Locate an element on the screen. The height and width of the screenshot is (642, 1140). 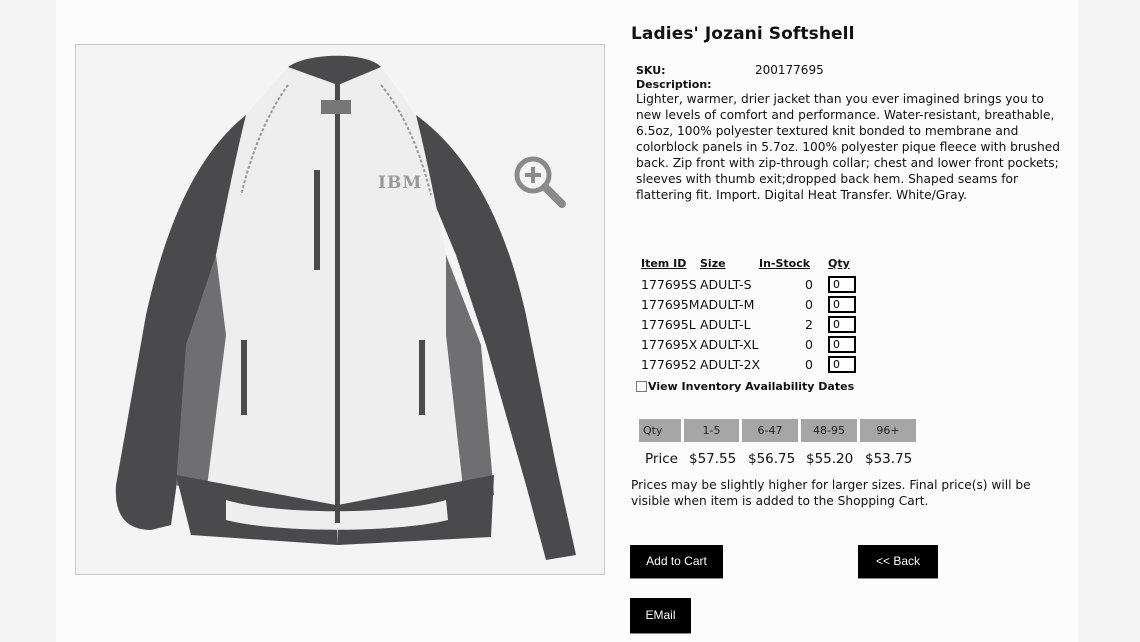
header-item-id: Item ID is located at coordinates (664, 263).